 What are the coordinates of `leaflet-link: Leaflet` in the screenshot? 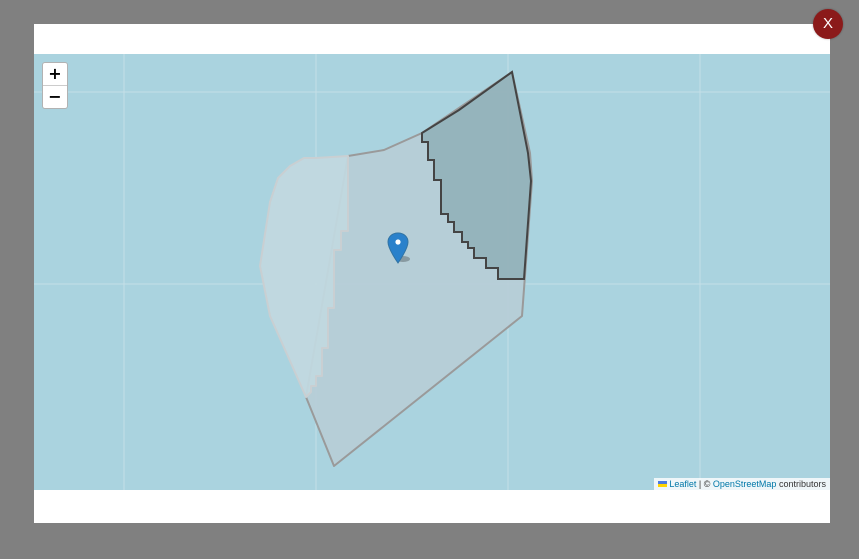 It's located at (682, 484).